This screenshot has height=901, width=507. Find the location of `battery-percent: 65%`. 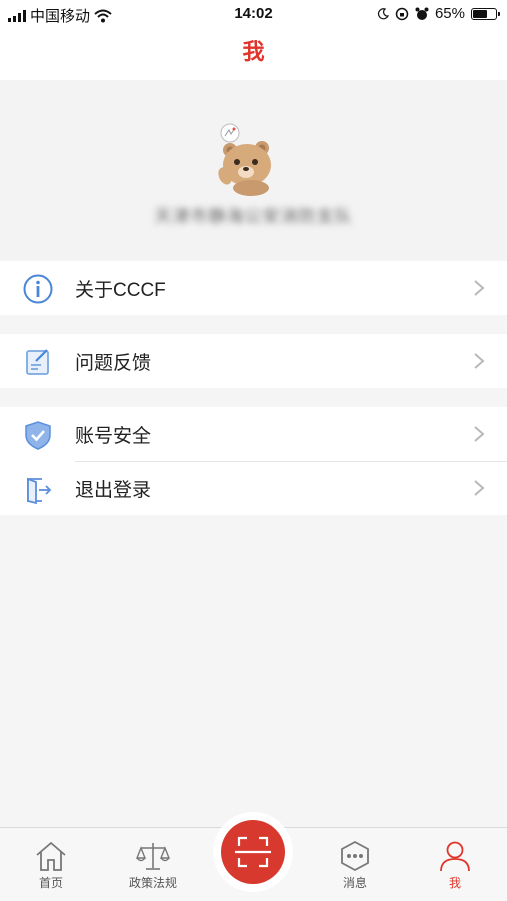

battery-percent: 65% is located at coordinates (449, 13).